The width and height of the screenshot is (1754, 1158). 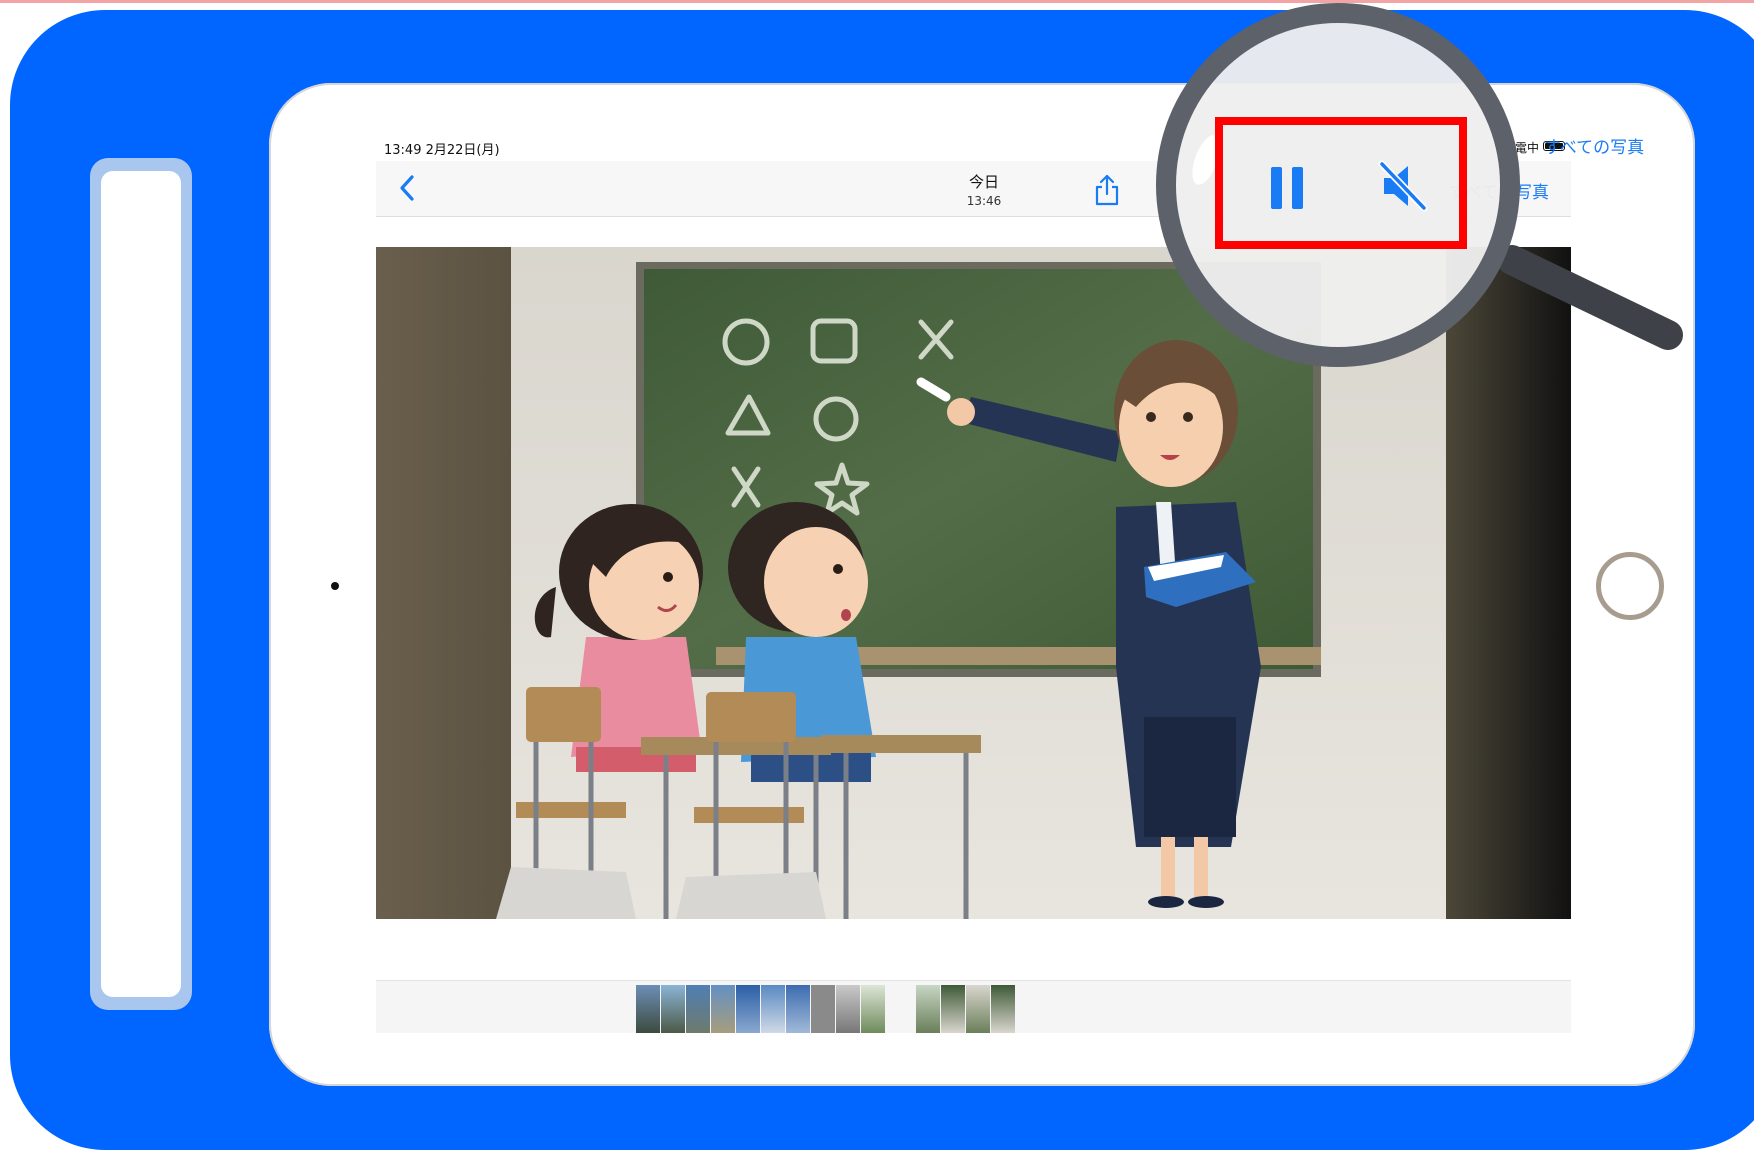 What do you see at coordinates (1288, 190) in the screenshot?
I see `pause-icon` at bounding box center [1288, 190].